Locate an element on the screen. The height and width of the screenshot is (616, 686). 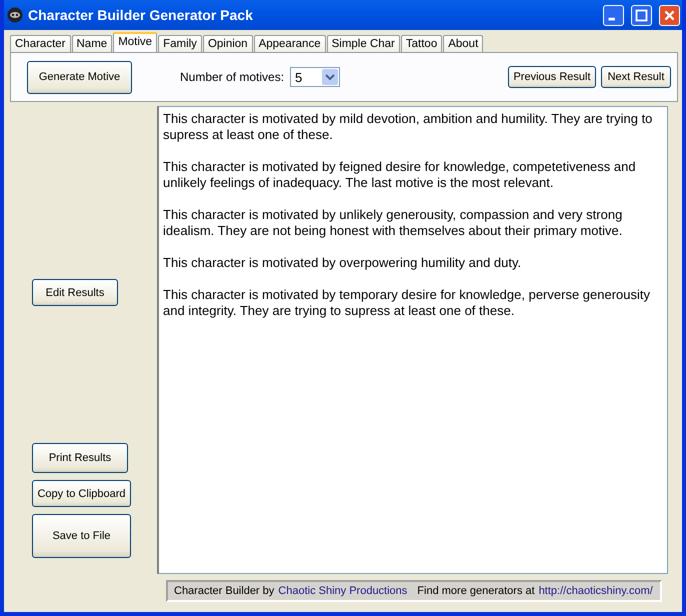
motives-label: Number of motives: is located at coordinates (232, 77).